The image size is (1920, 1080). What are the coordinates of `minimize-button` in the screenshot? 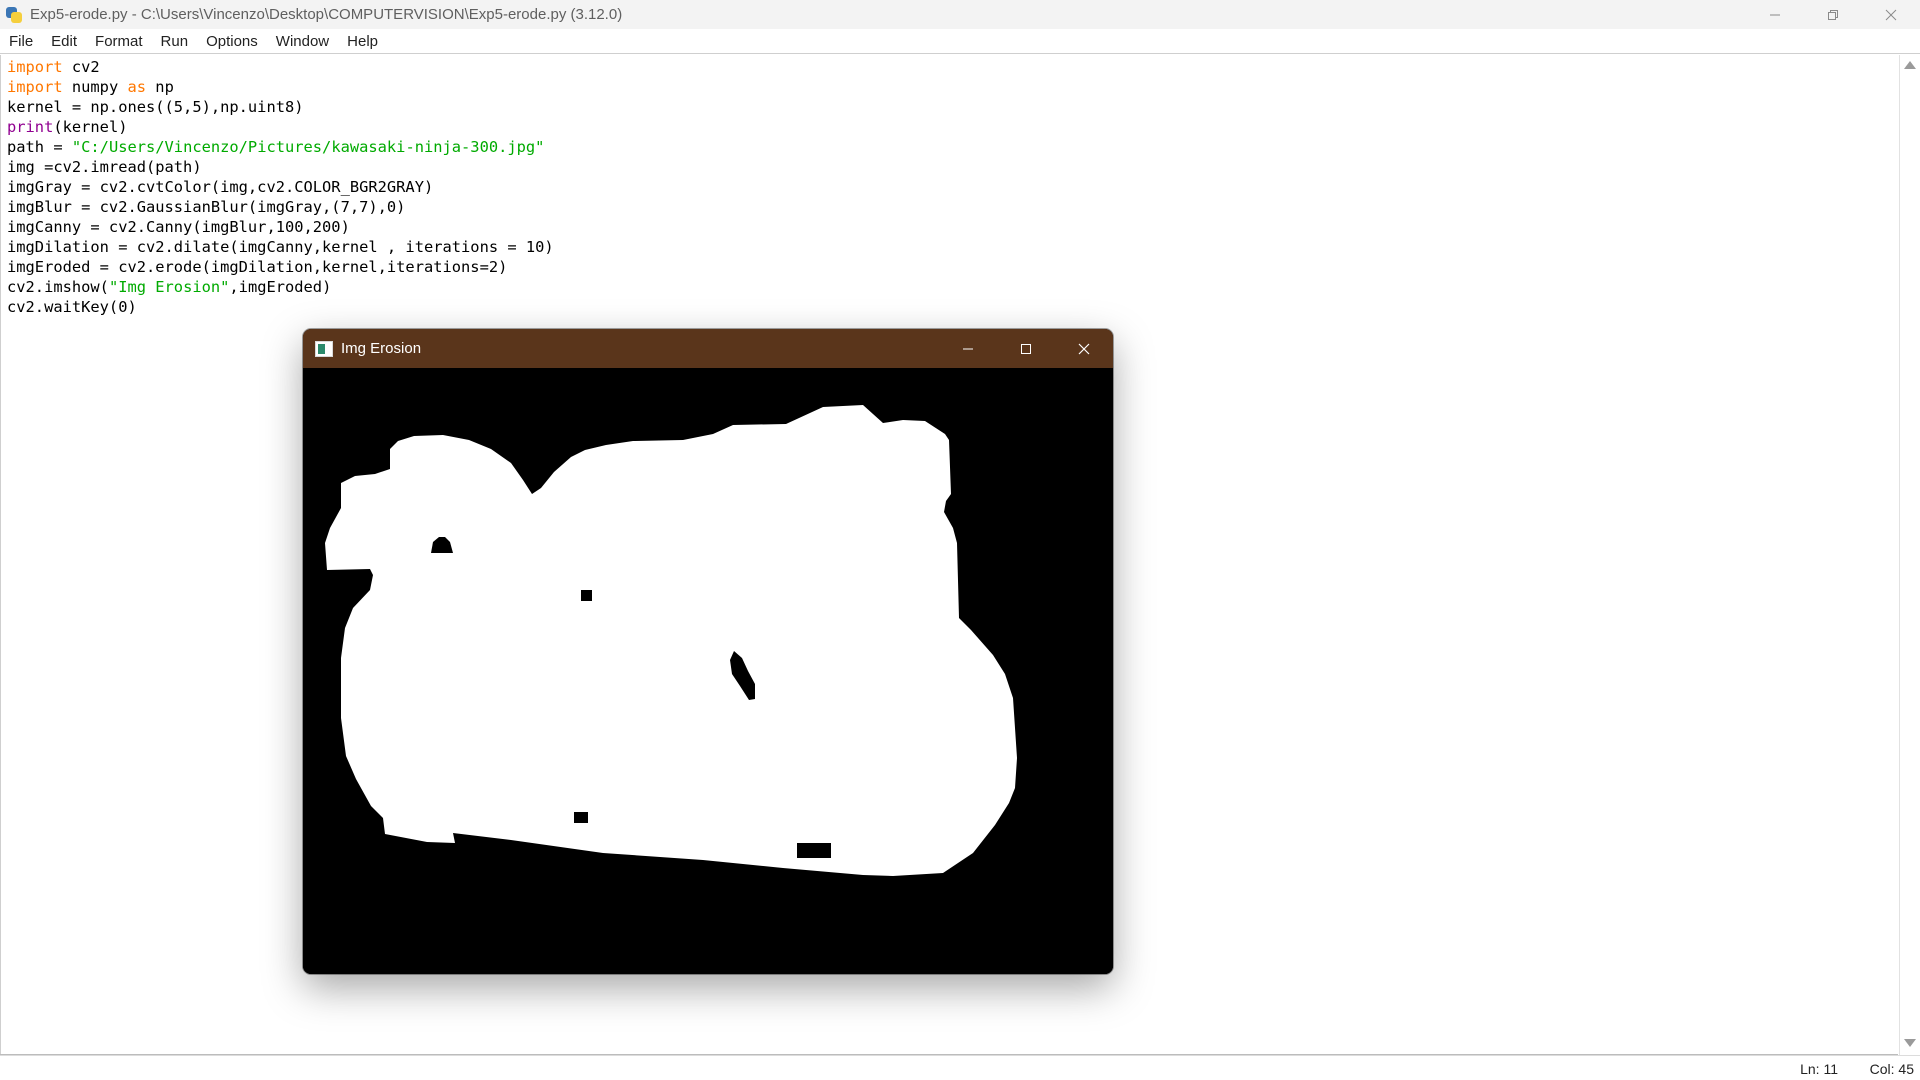 It's located at (1775, 14).